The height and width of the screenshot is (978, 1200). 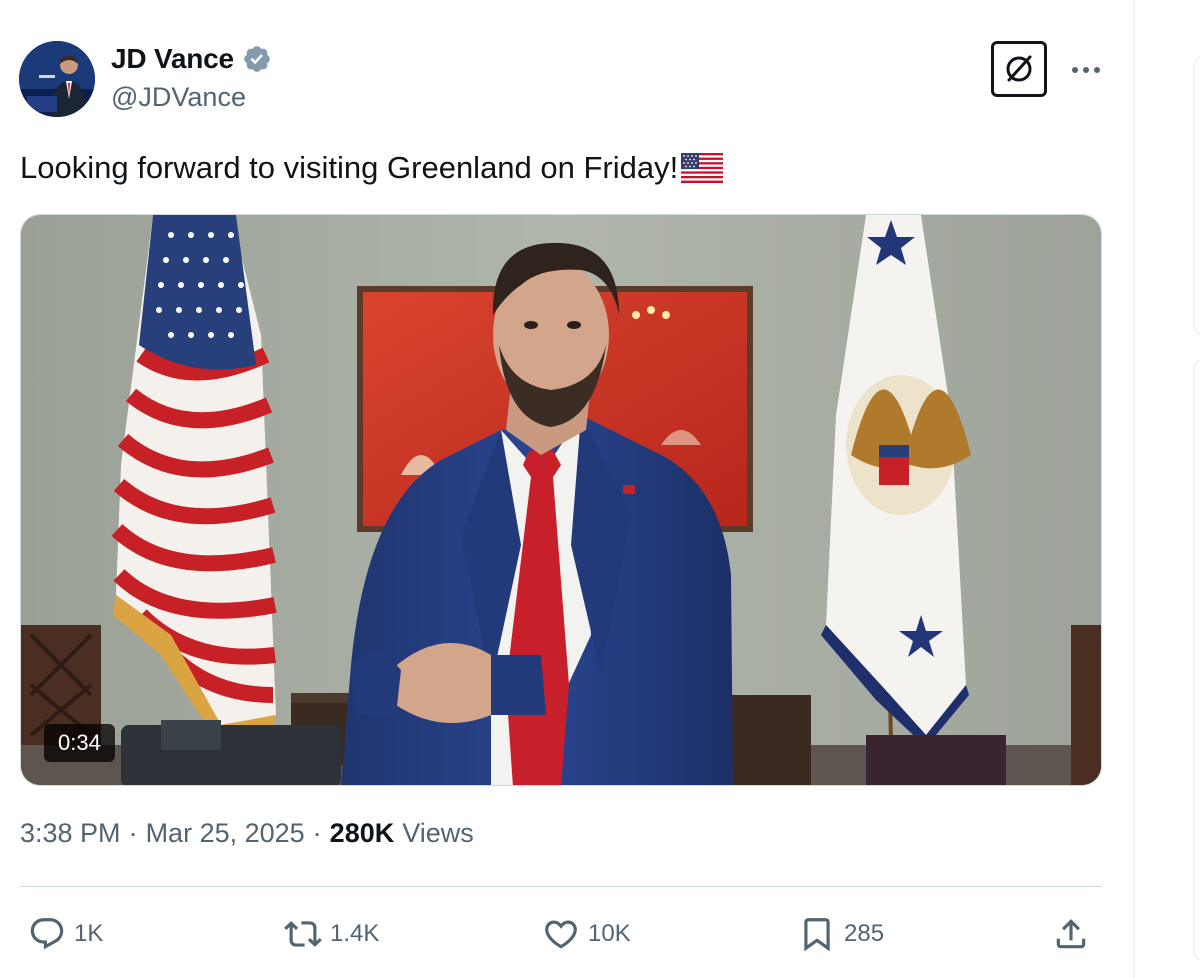 I want to click on more-options-button, so click(x=1086, y=70).